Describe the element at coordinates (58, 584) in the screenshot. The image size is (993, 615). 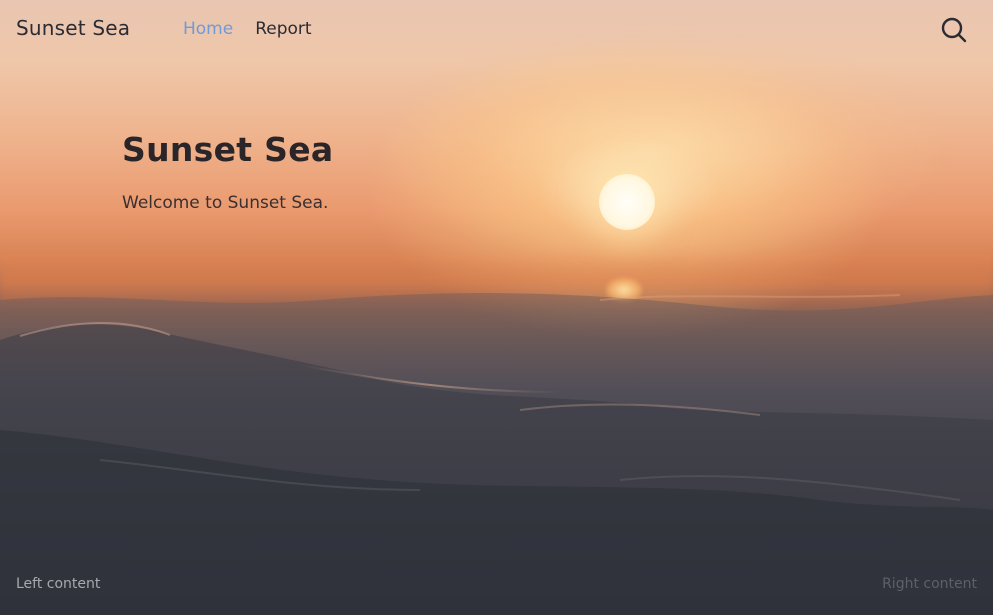
I see `footer-left-content: Left content` at that location.